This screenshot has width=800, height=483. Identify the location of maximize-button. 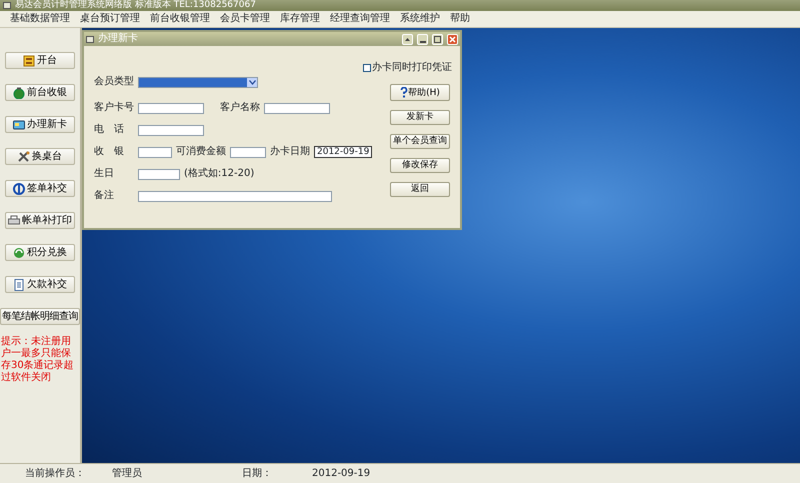
(437, 39).